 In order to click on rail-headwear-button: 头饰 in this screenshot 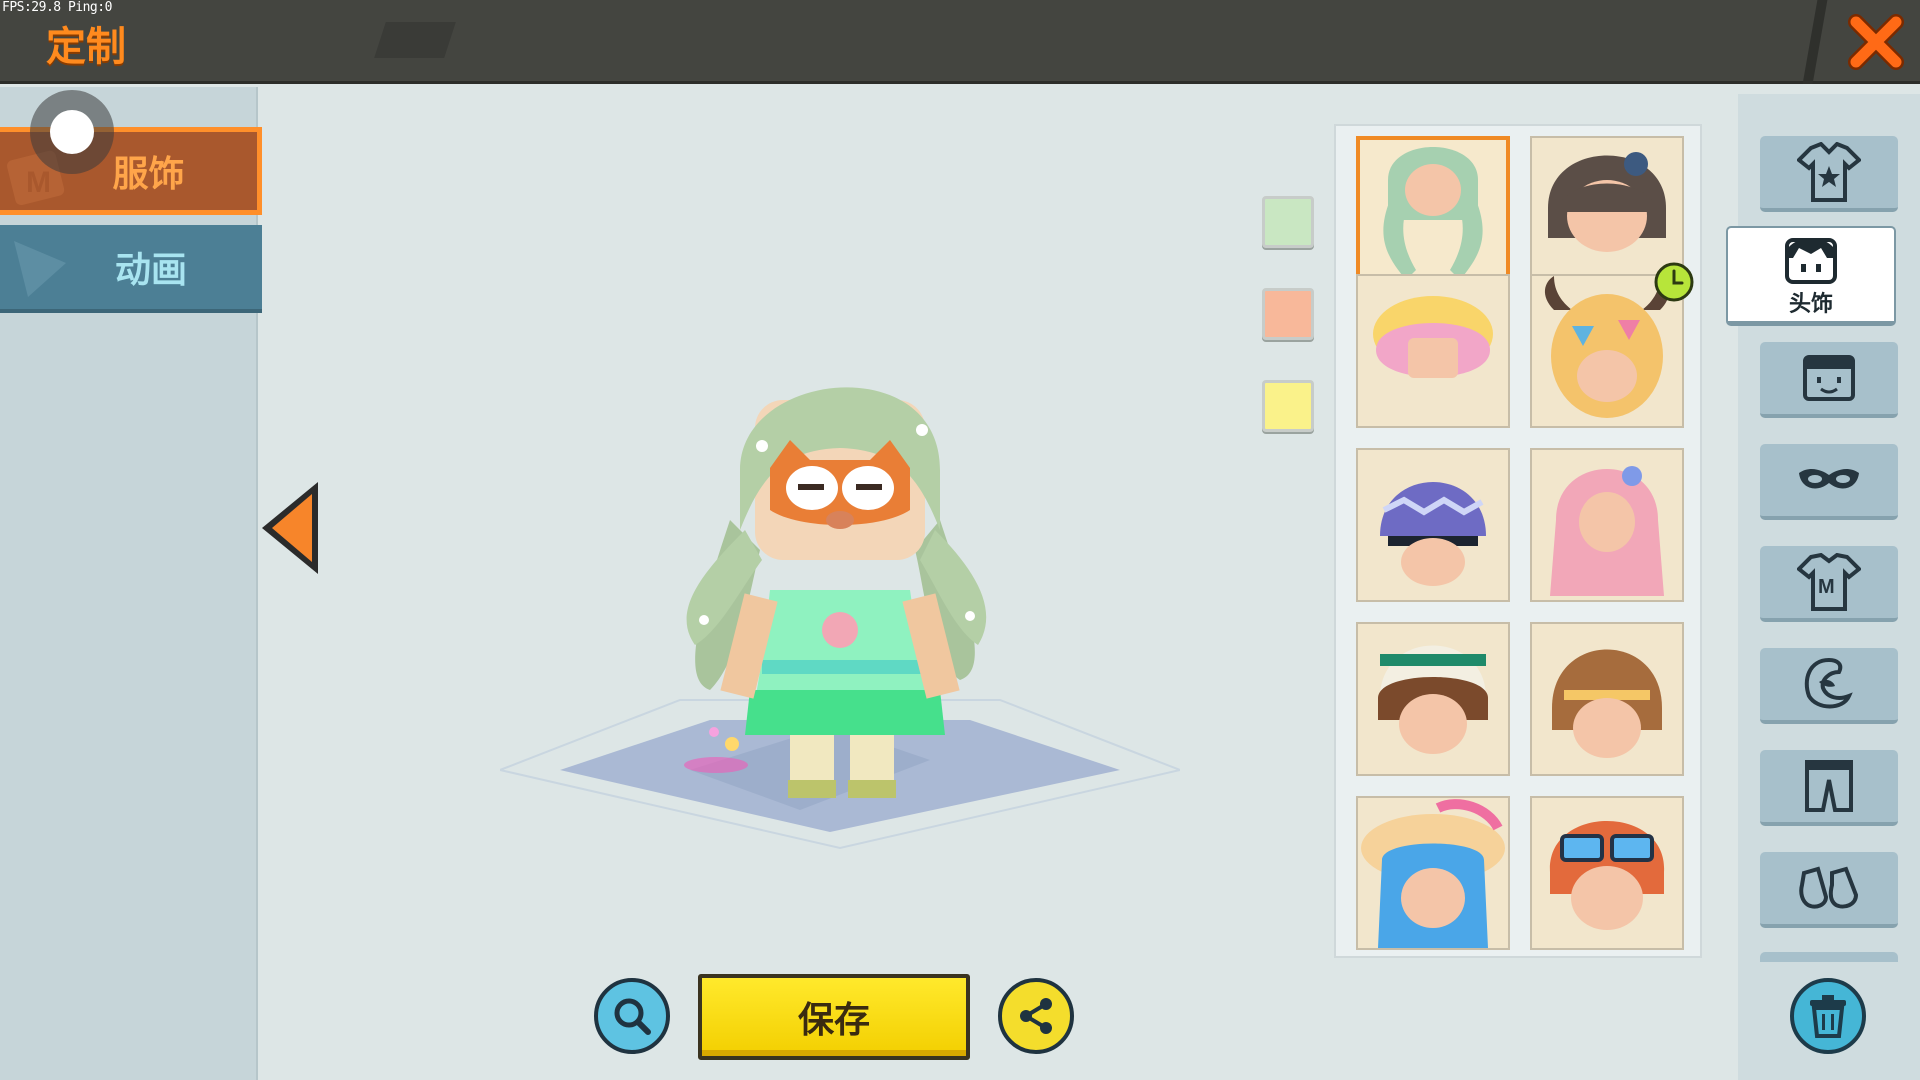, I will do `click(1811, 276)`.